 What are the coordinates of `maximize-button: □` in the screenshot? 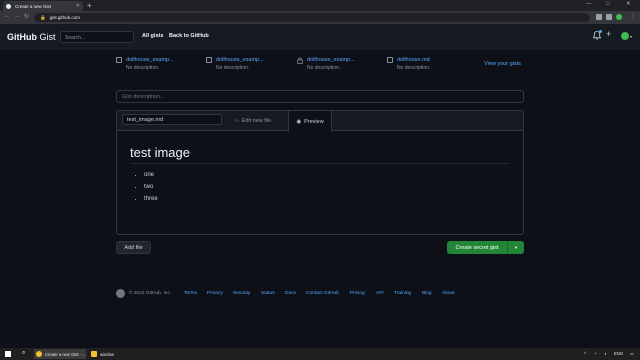 It's located at (607, 4).